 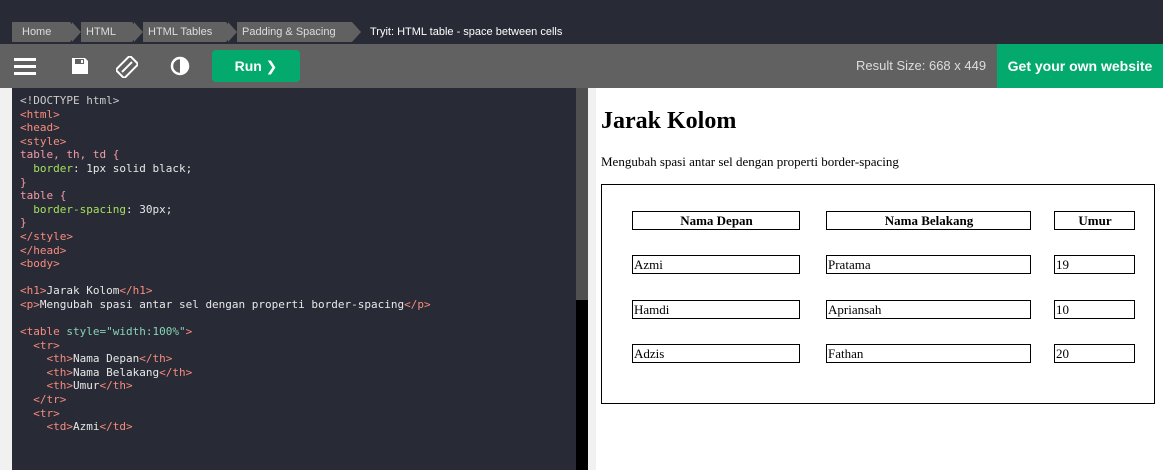 I want to click on code-token: border-spacing, so click(x=79, y=209).